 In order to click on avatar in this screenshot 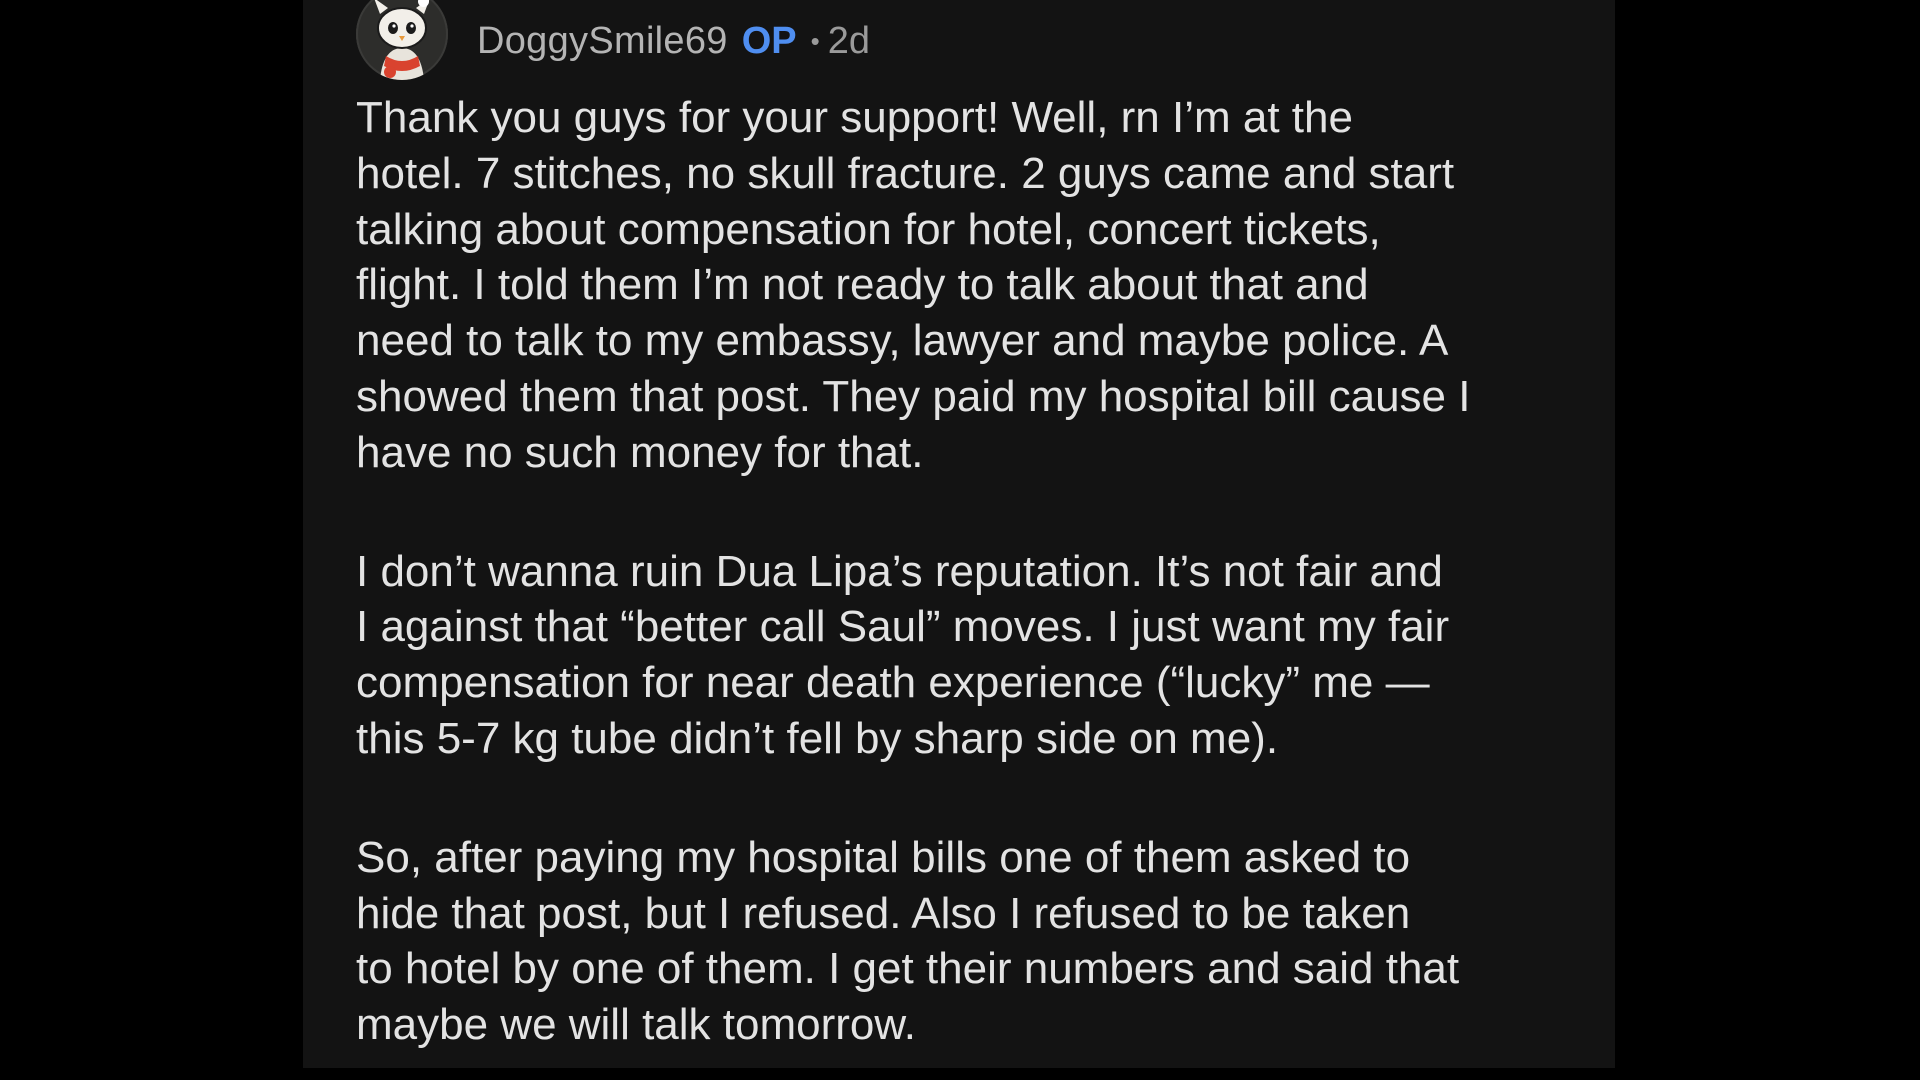, I will do `click(402, 40)`.